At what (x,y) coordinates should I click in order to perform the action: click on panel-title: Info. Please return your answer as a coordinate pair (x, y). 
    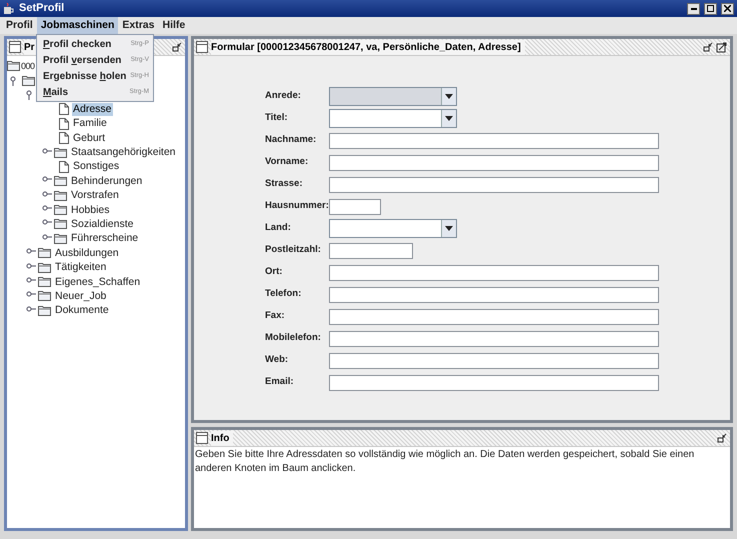
    Looking at the image, I should click on (222, 438).